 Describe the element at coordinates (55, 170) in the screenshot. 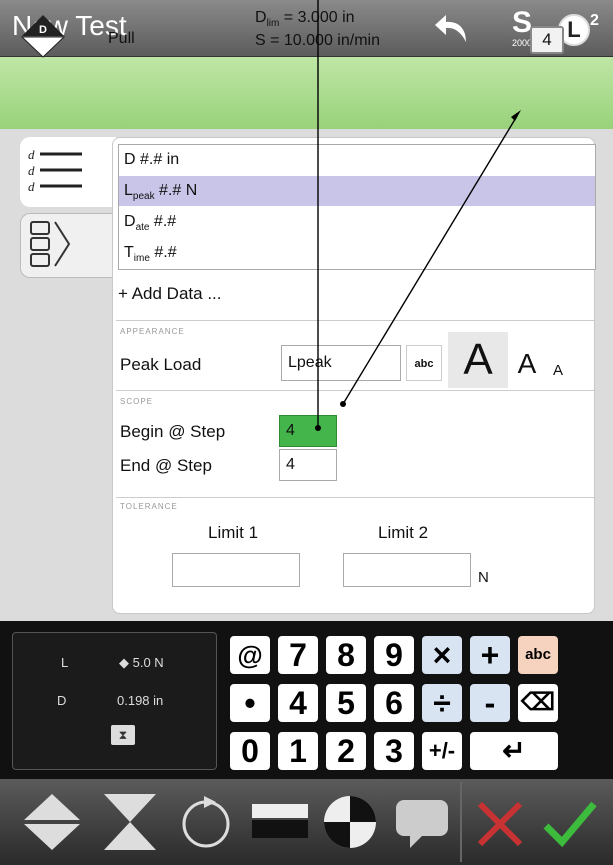

I see `data-list-icon: ddd` at that location.